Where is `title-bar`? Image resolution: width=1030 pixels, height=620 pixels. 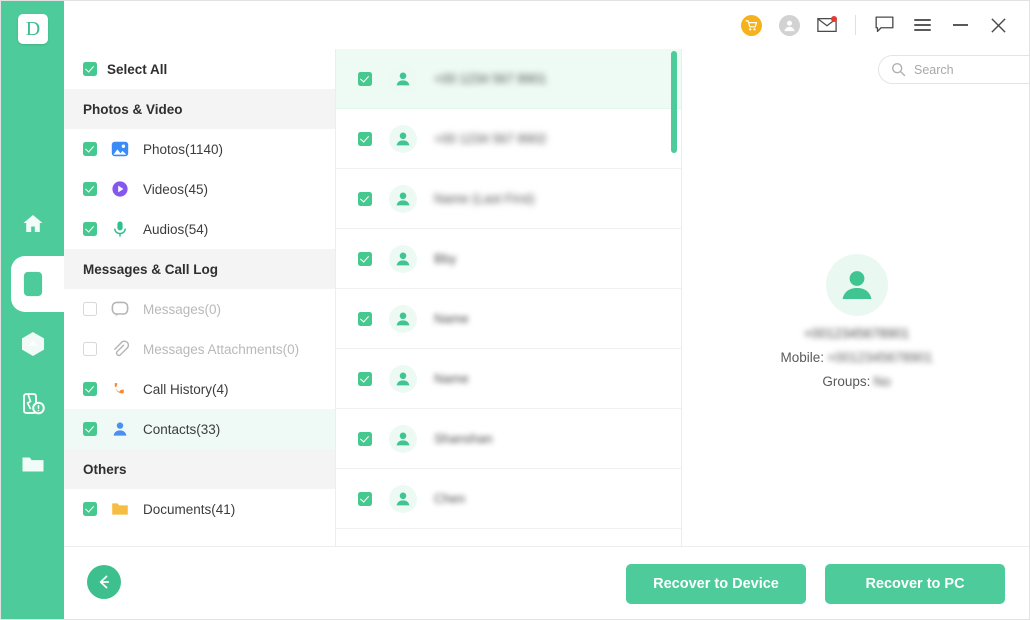
title-bar is located at coordinates (546, 25).